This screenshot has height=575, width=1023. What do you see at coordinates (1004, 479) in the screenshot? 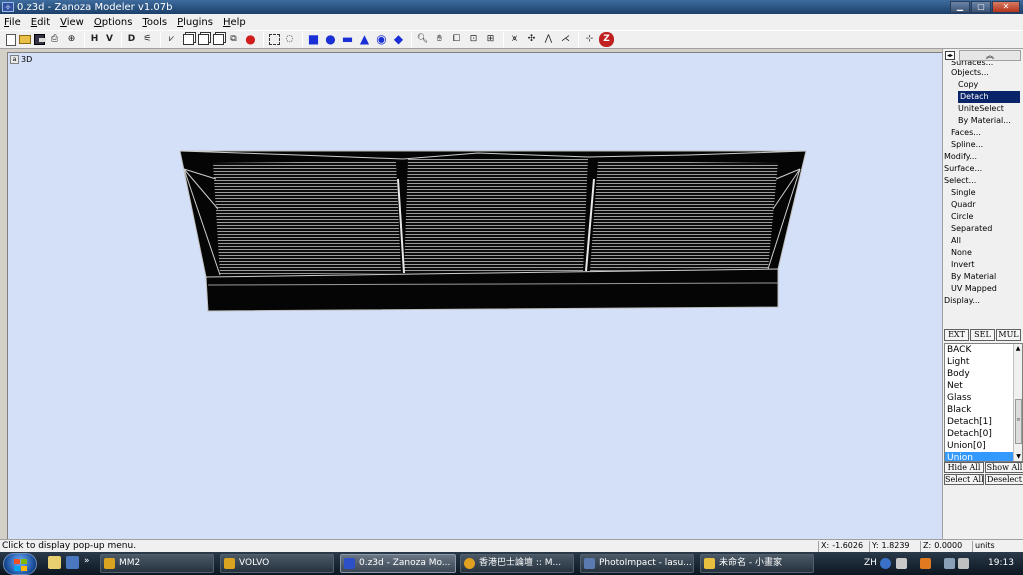
I see `deselect-button: Deselect` at bounding box center [1004, 479].